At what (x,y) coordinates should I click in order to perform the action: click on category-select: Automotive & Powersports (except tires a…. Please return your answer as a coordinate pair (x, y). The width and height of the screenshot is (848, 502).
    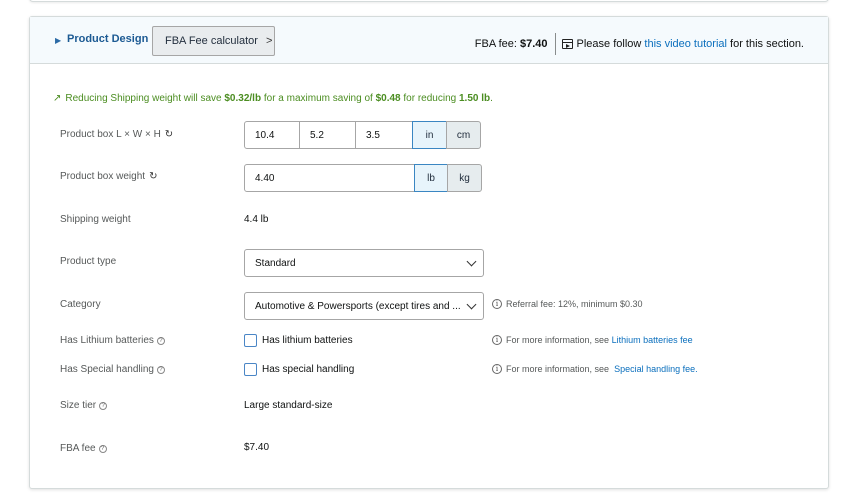
    Looking at the image, I should click on (364, 306).